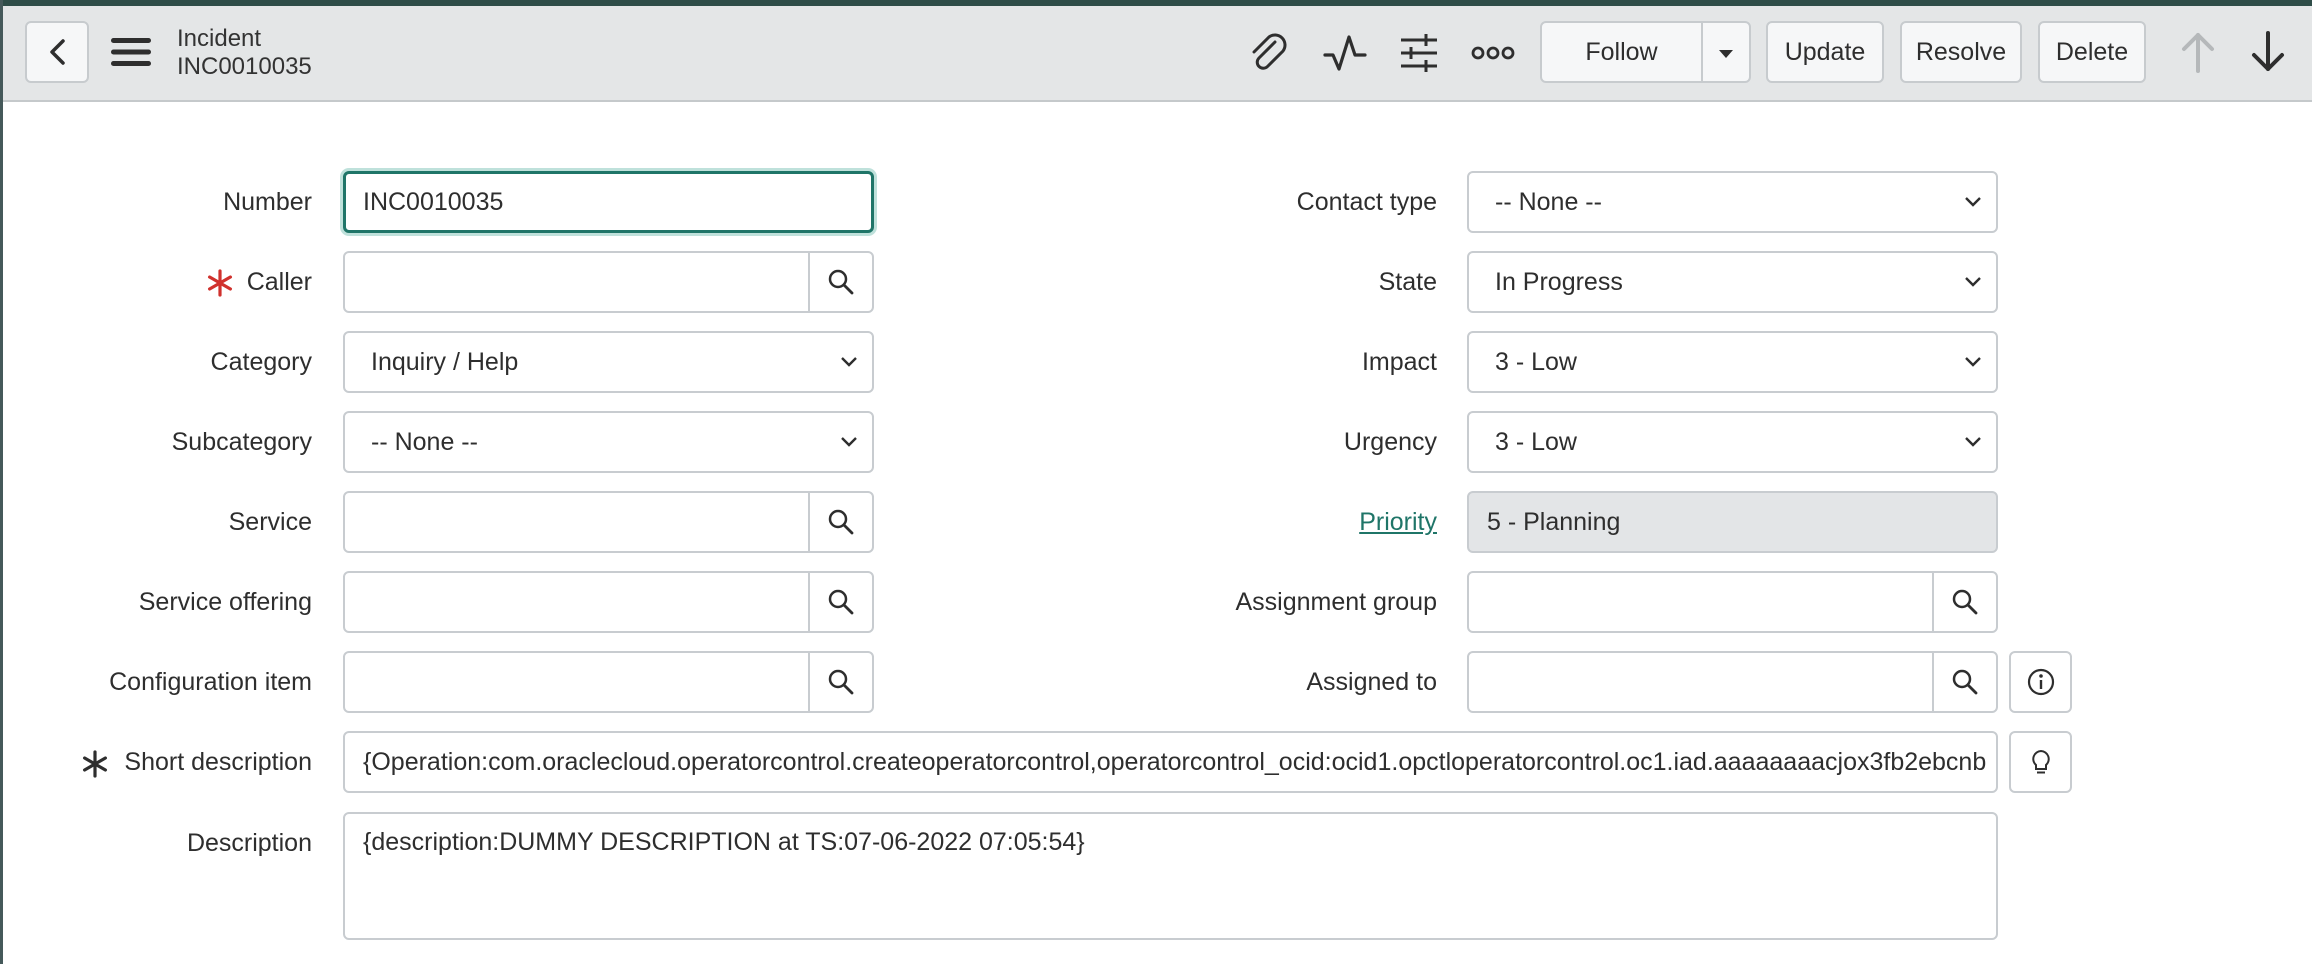 This screenshot has width=2312, height=964. I want to click on service-input, so click(577, 522).